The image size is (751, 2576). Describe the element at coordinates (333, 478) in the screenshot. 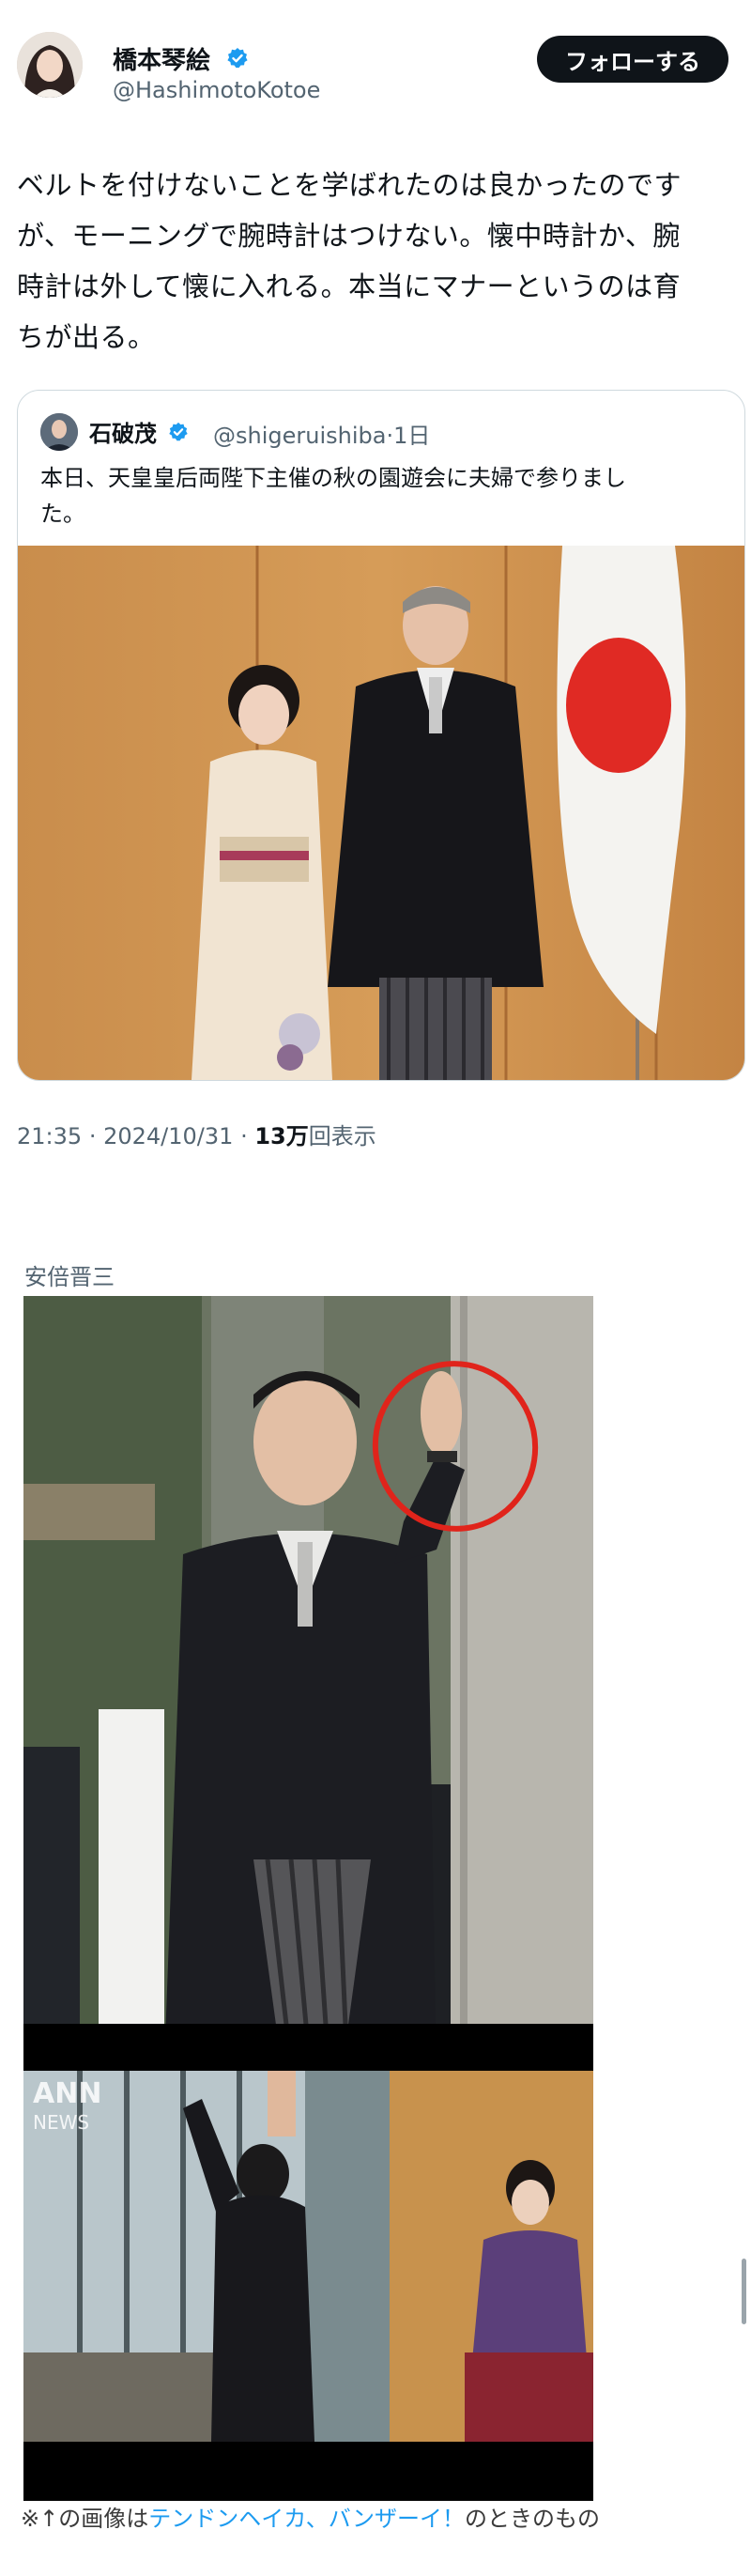

I see `quoted-line: 本日、天皇皇后両陛下主催の秋の園遊会に夫婦で参りまし` at that location.